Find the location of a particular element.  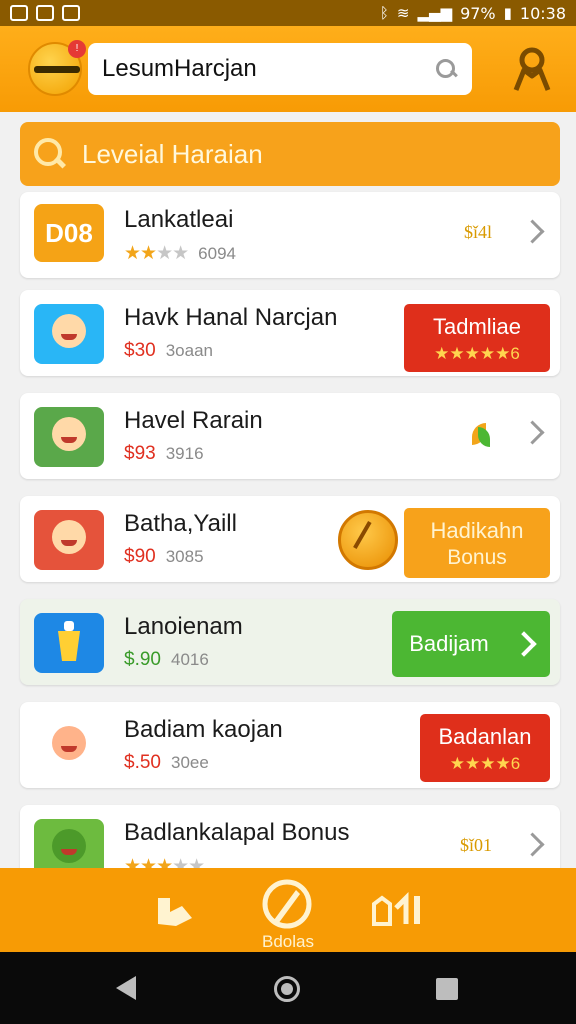

app-meta: 3916 is located at coordinates (184, 453).